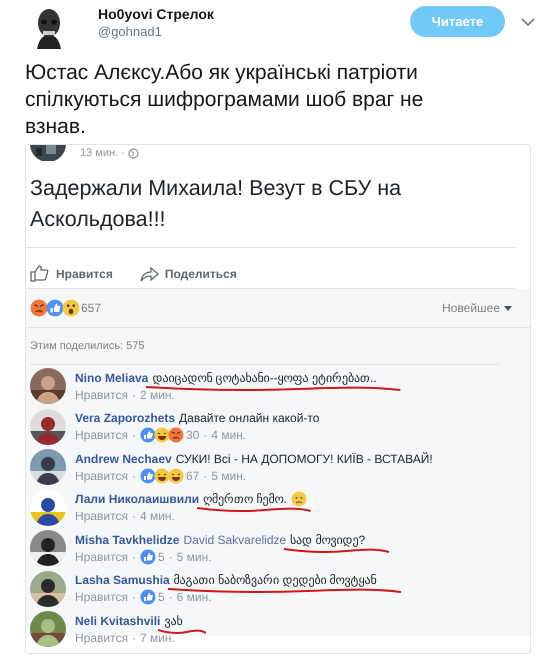 This screenshot has width=547, height=658. Describe the element at coordinates (194, 597) in the screenshot. I see `comment-time: 6 мин.` at that location.